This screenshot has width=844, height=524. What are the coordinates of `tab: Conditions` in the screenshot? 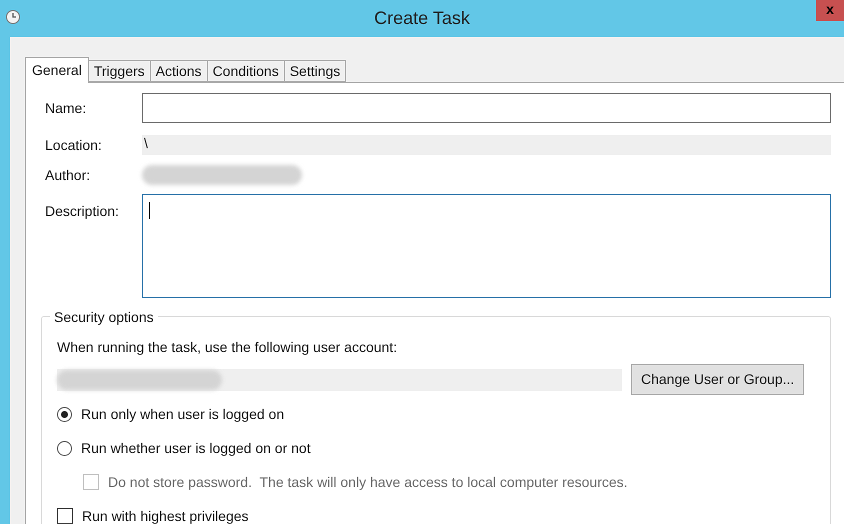 It's located at (246, 71).